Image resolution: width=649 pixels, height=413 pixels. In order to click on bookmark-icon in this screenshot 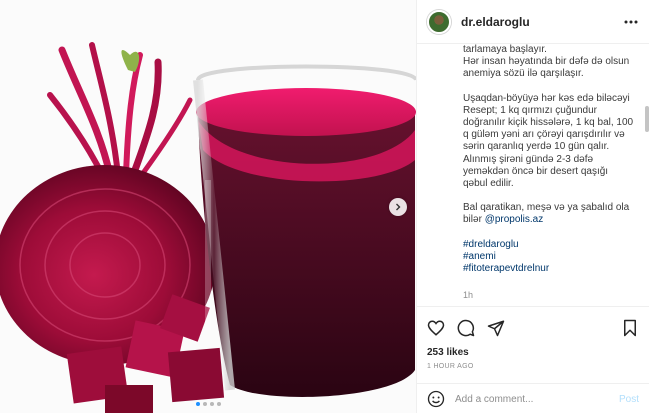, I will do `click(630, 328)`.